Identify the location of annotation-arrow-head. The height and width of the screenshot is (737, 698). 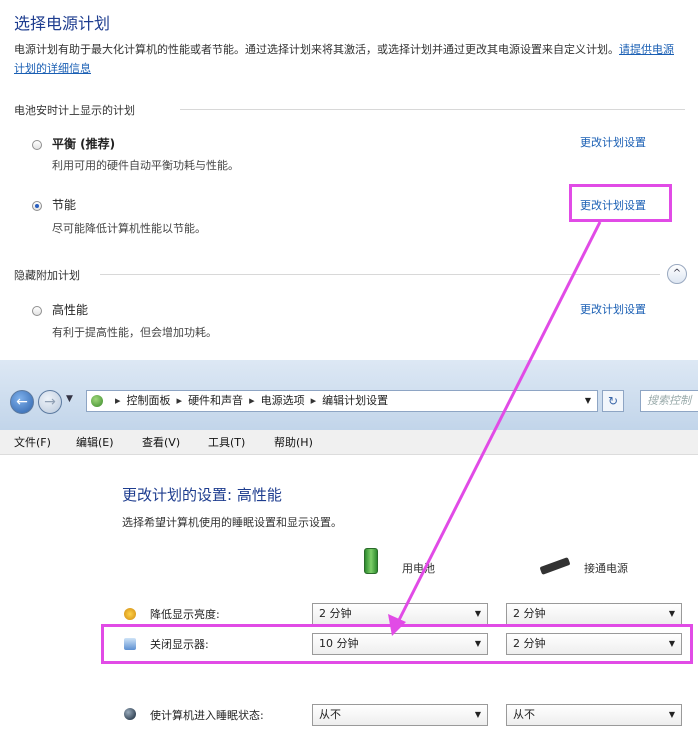
(397, 625).